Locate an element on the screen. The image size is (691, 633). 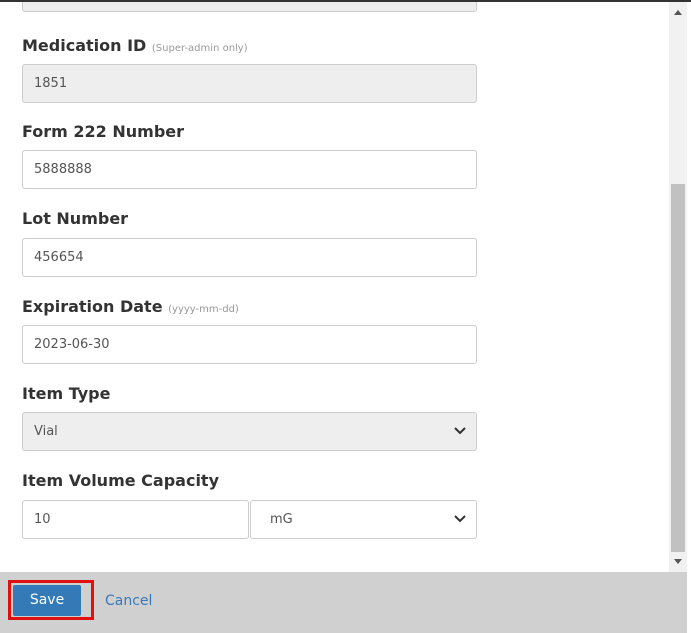
expiration-date-label-text: Expiration Date is located at coordinates (92, 306).